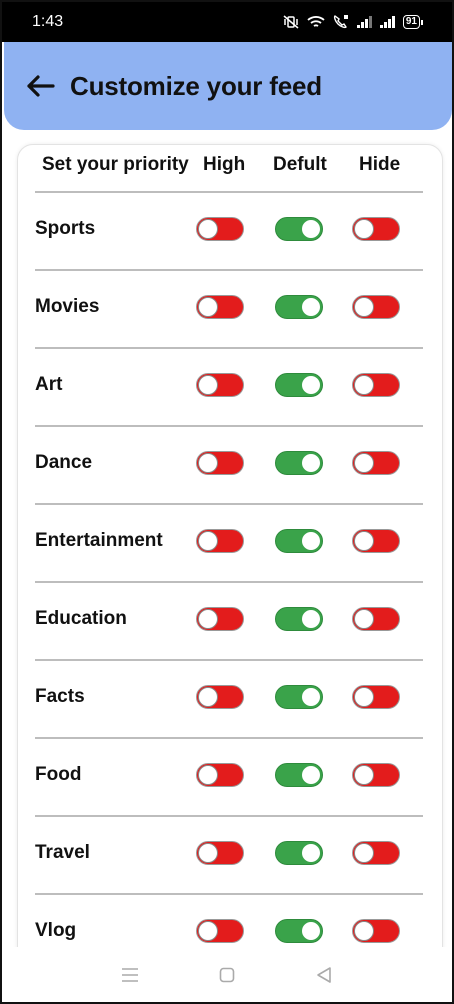  Describe the element at coordinates (316, 22) in the screenshot. I see `wifi-icon` at that location.